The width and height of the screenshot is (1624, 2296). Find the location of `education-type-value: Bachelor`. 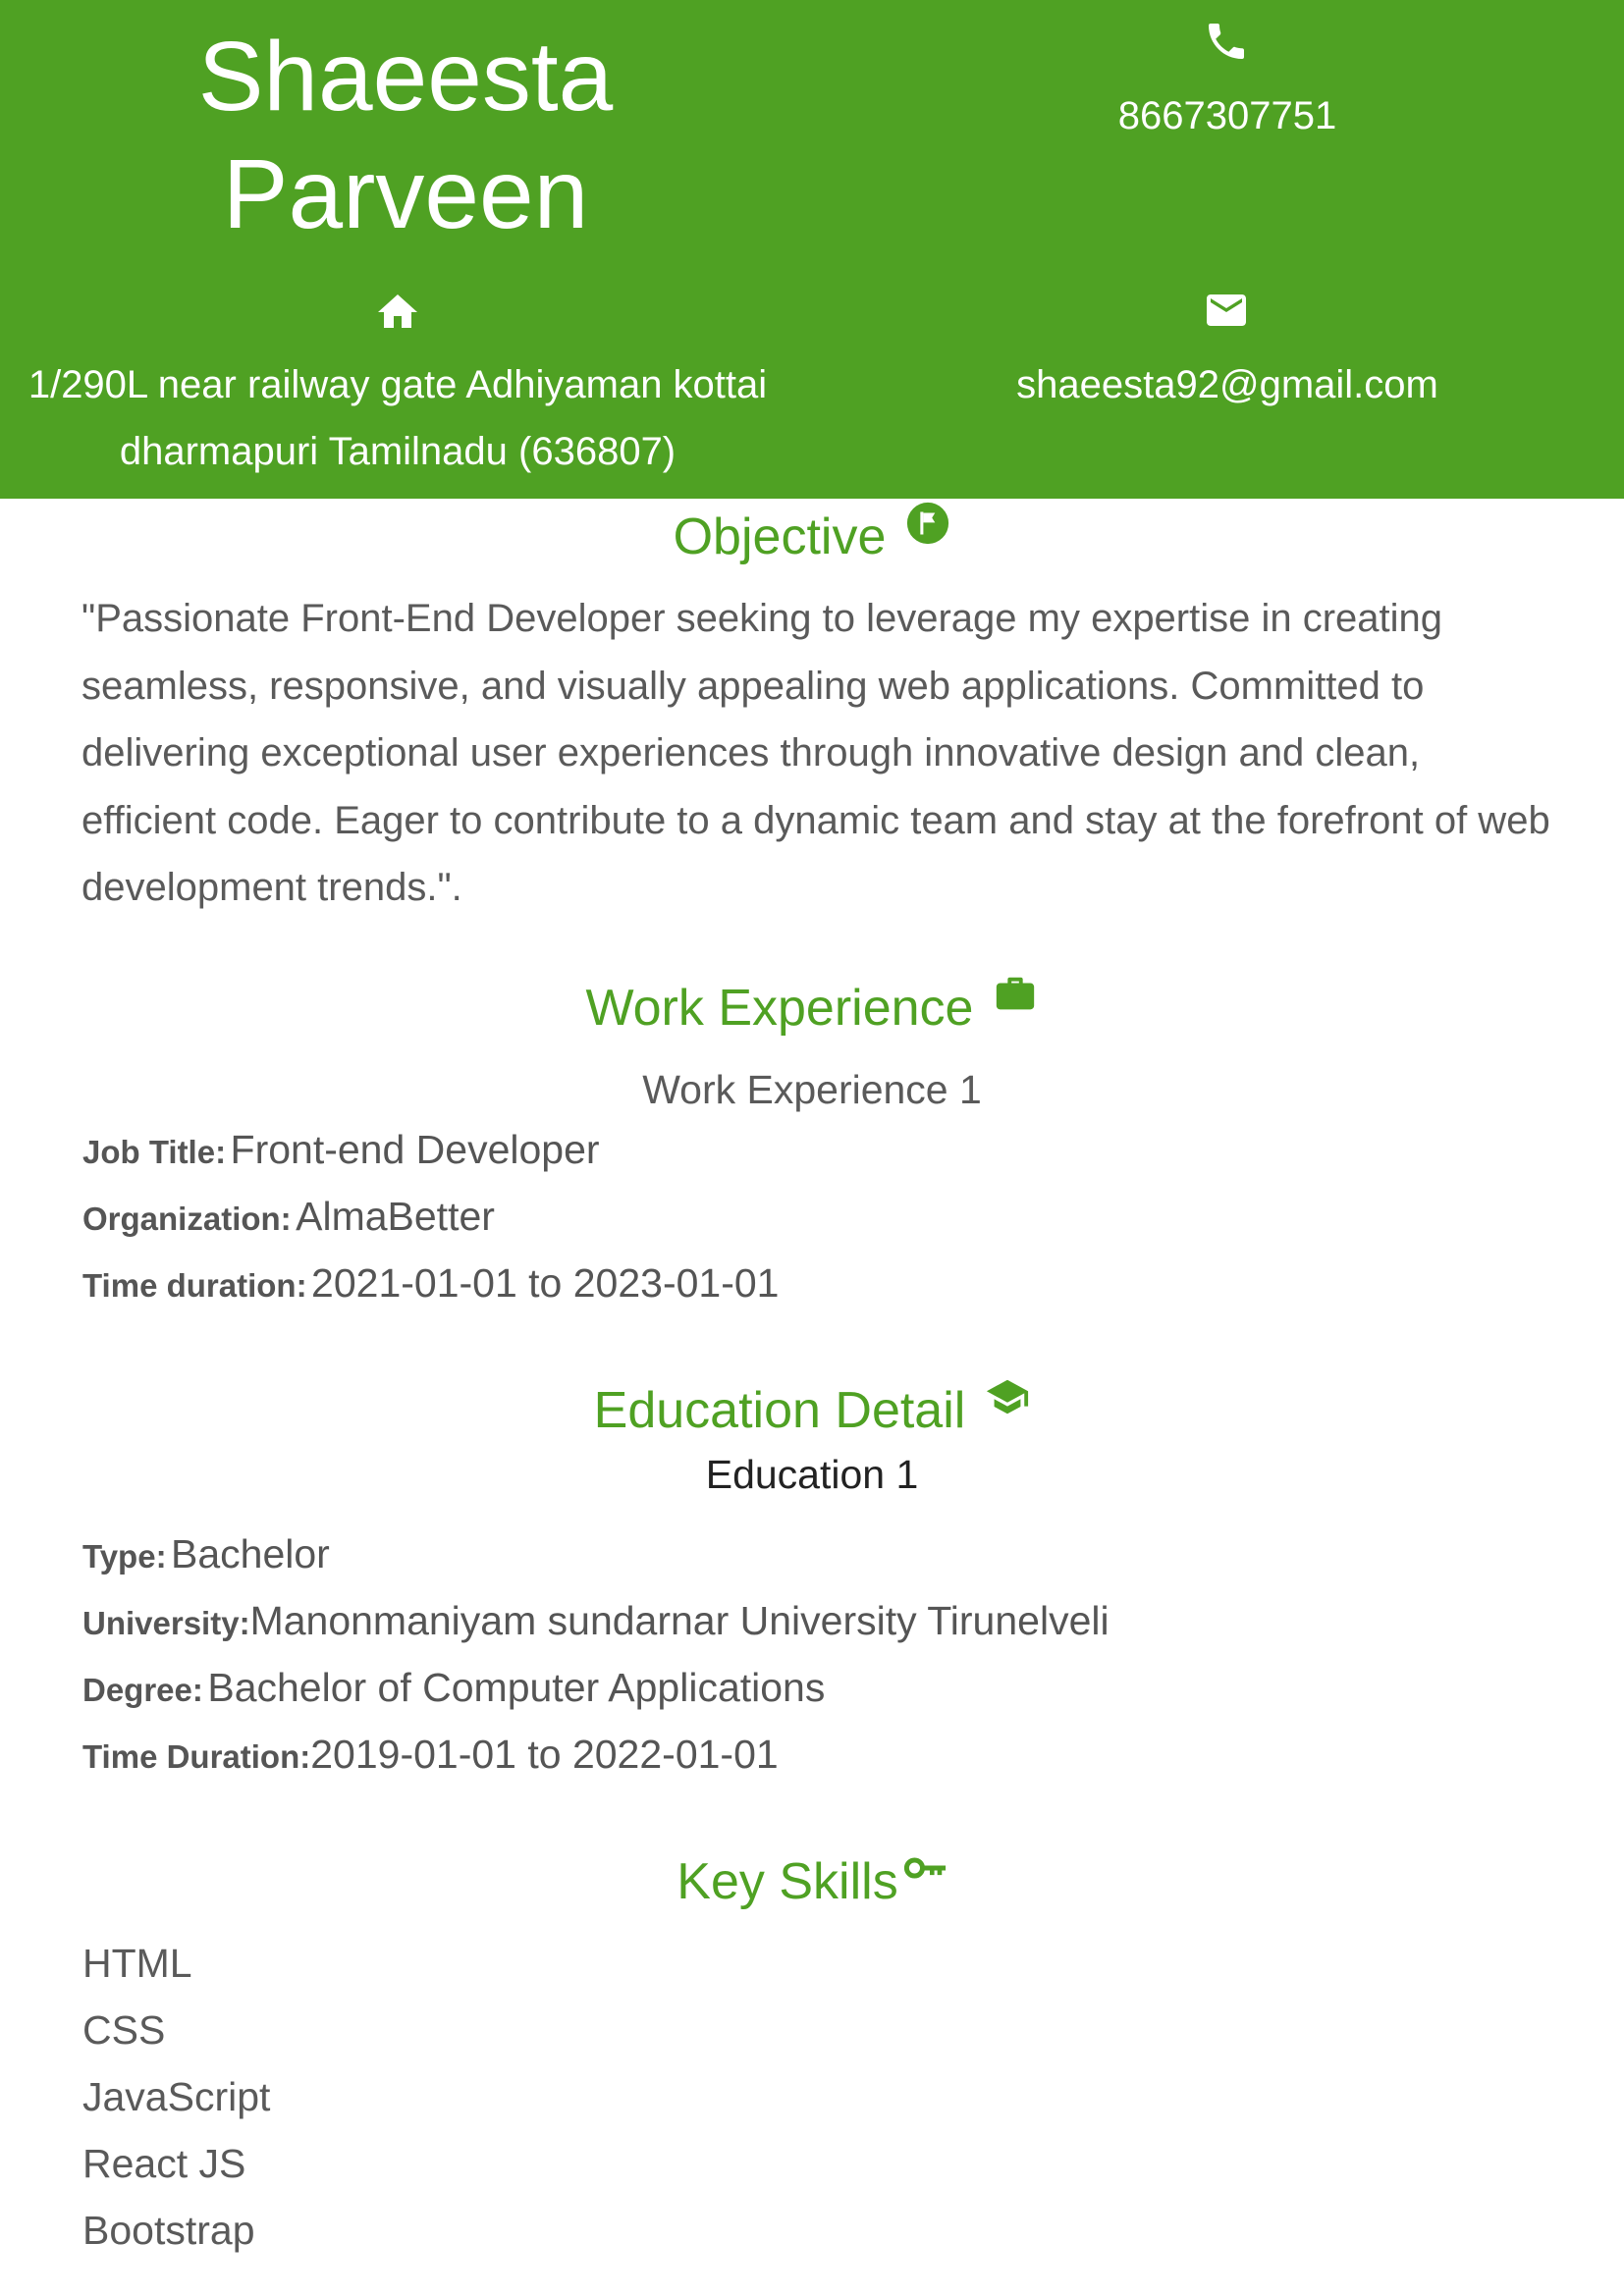

education-type-value: Bachelor is located at coordinates (250, 1554).